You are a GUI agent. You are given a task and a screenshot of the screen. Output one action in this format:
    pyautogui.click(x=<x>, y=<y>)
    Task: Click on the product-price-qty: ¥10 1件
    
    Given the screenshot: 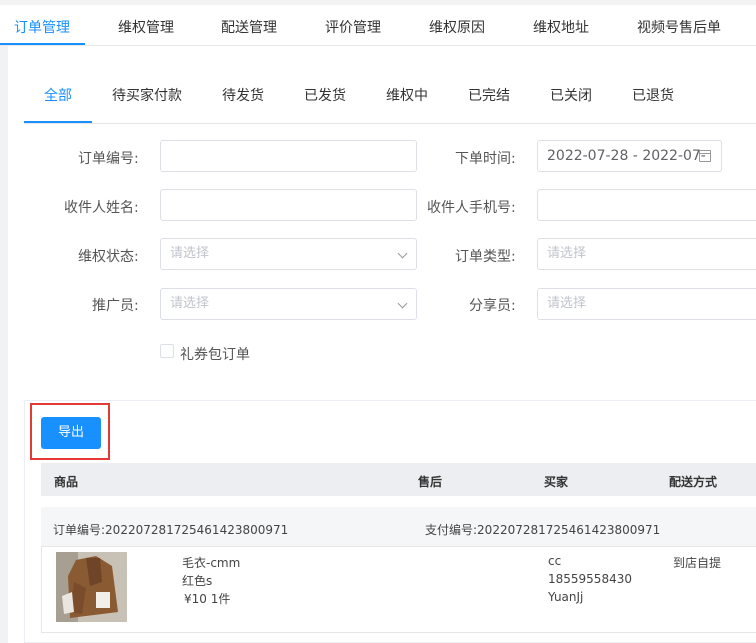 What is the action you would take?
    pyautogui.click(x=207, y=599)
    